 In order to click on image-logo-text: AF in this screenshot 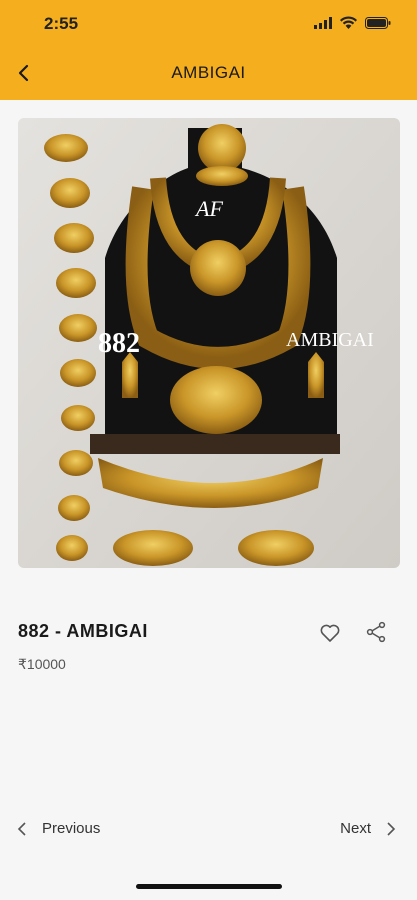, I will do `click(208, 208)`.